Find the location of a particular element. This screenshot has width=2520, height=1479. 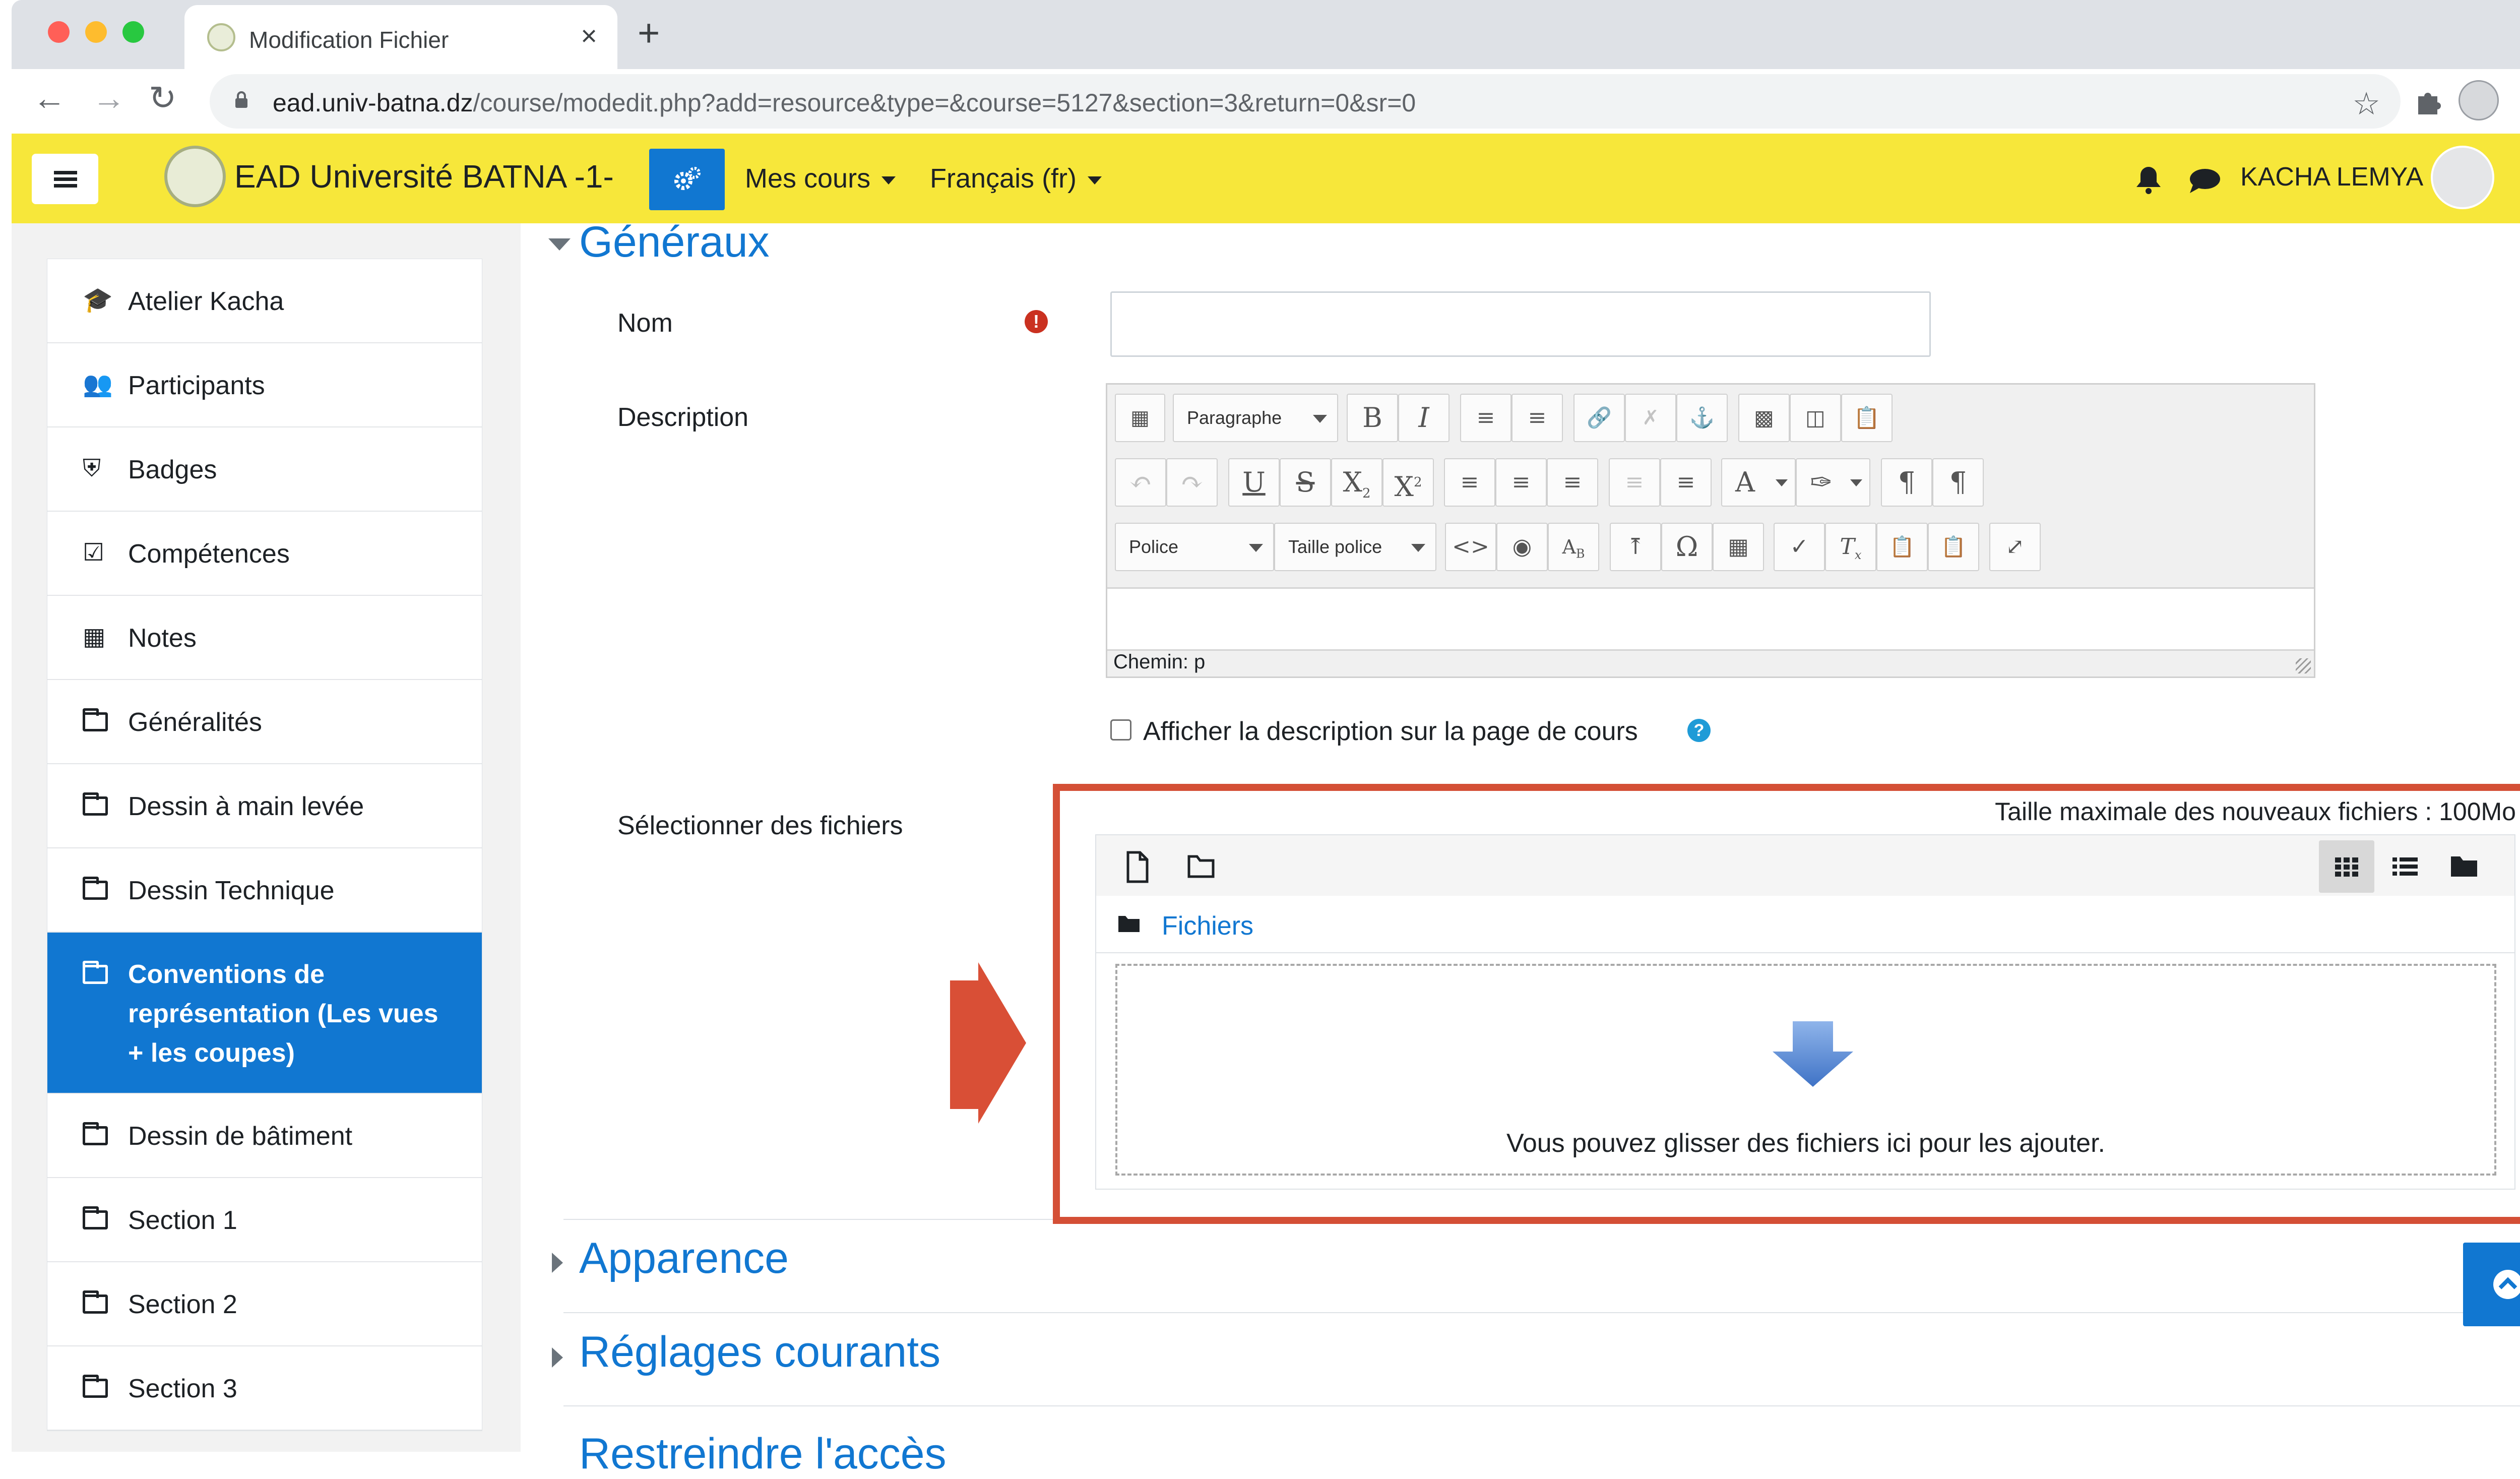

drawer-item-section: Dessin à main levée is located at coordinates (264, 806).